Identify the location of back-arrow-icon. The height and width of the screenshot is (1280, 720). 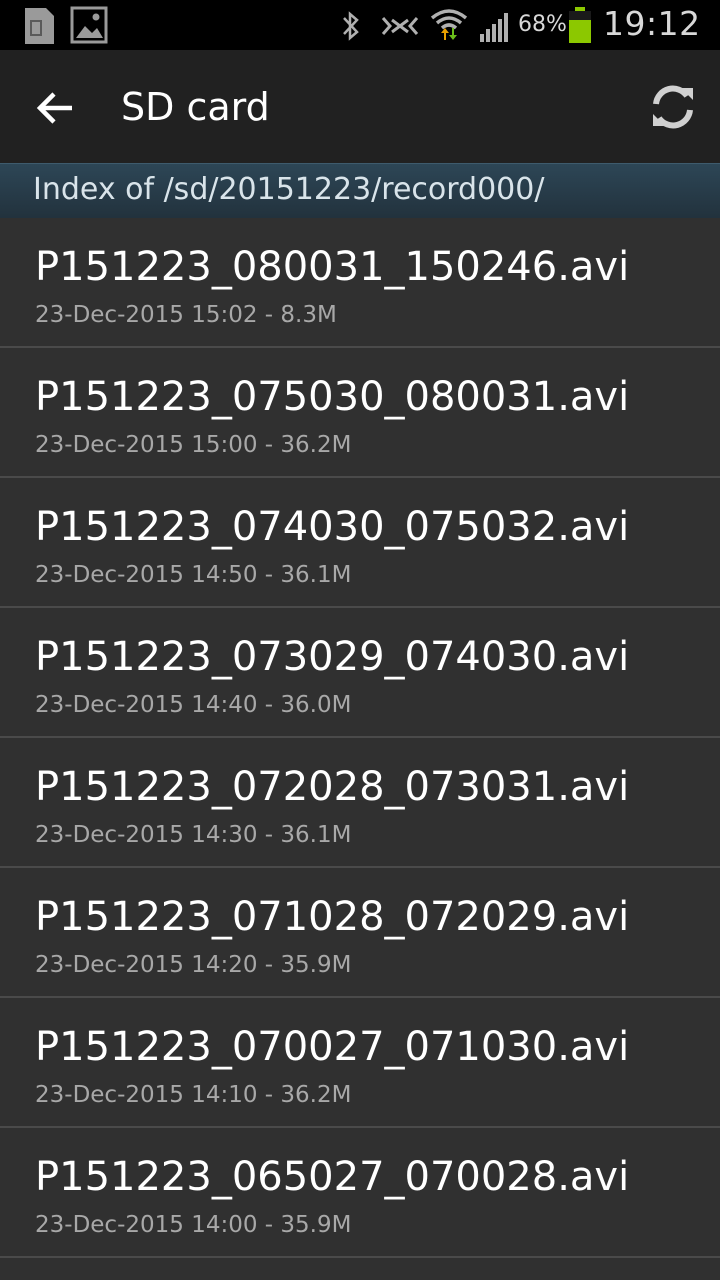
(54, 108).